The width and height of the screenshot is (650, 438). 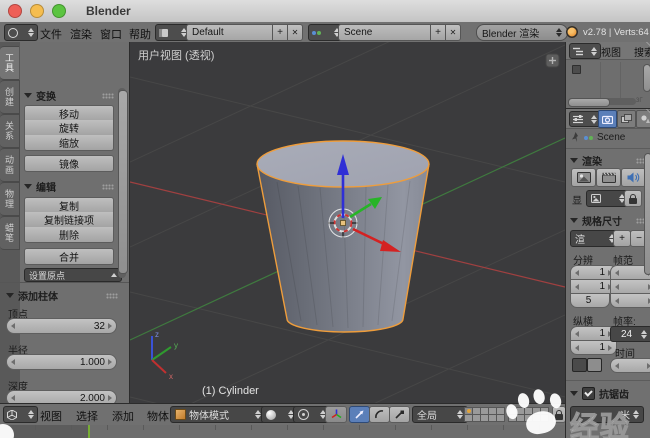 I want to click on scale-button: 缩放, so click(x=69, y=143).